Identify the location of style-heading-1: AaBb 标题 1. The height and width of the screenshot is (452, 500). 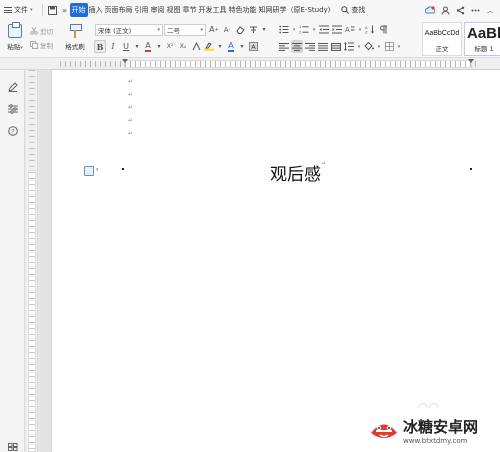
(482, 39).